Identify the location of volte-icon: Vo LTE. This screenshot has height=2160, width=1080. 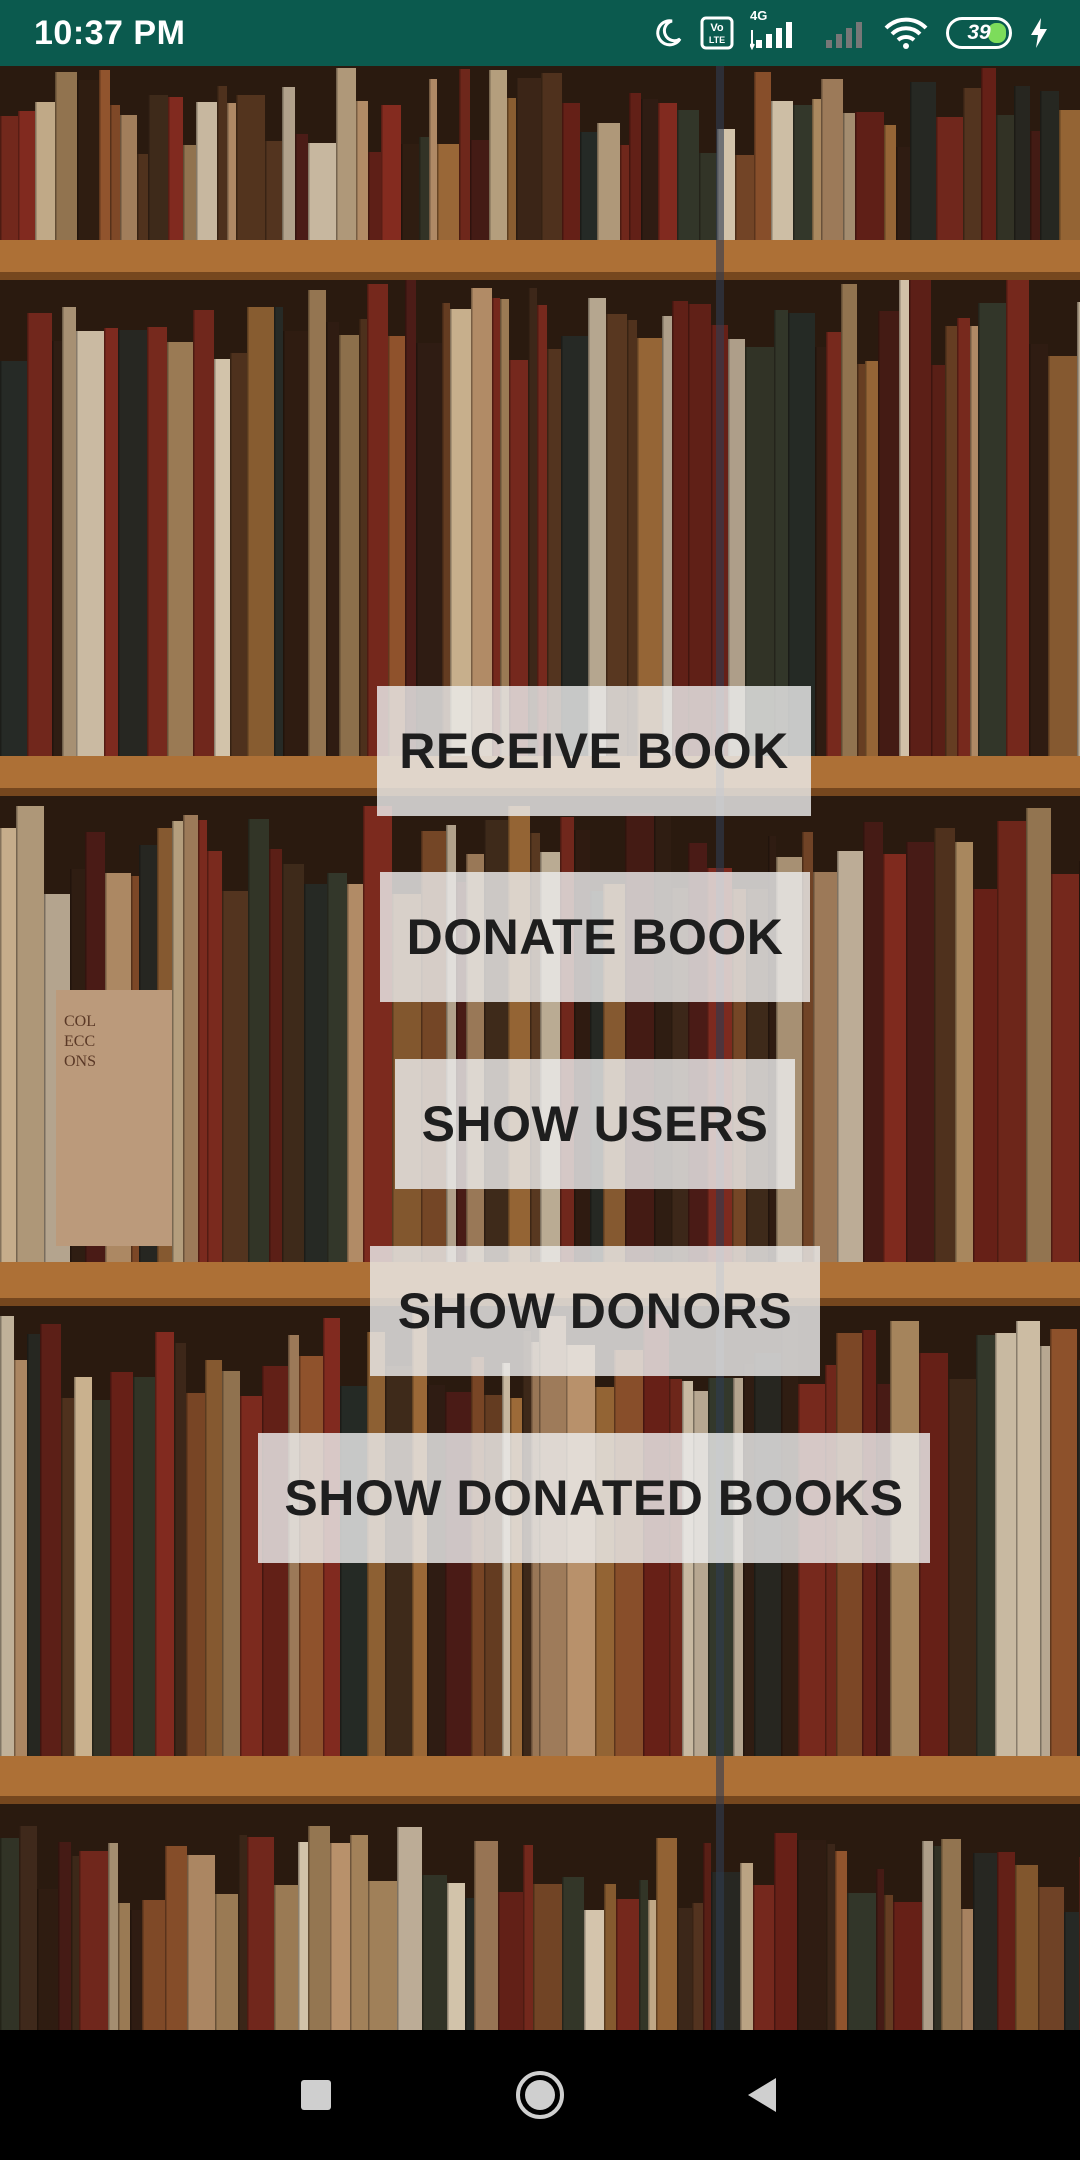
(717, 33).